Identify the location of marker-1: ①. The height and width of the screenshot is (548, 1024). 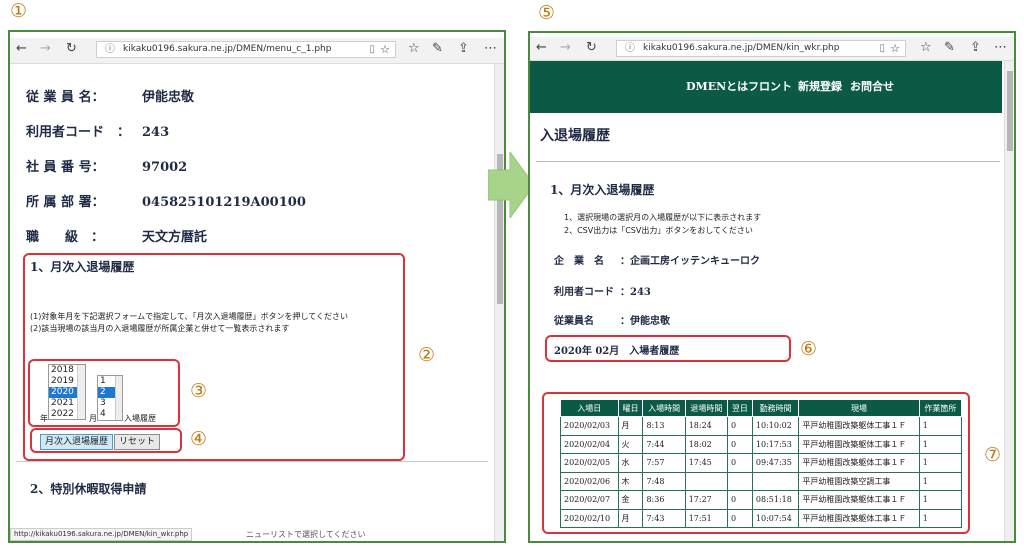
(19, 11).